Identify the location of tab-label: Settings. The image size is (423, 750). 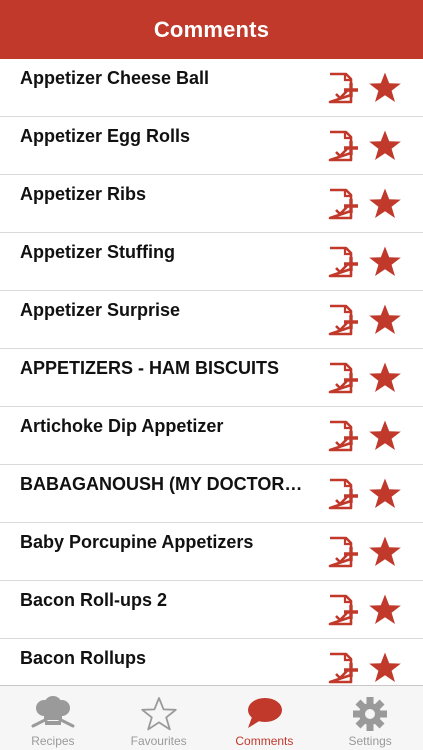
(370, 741).